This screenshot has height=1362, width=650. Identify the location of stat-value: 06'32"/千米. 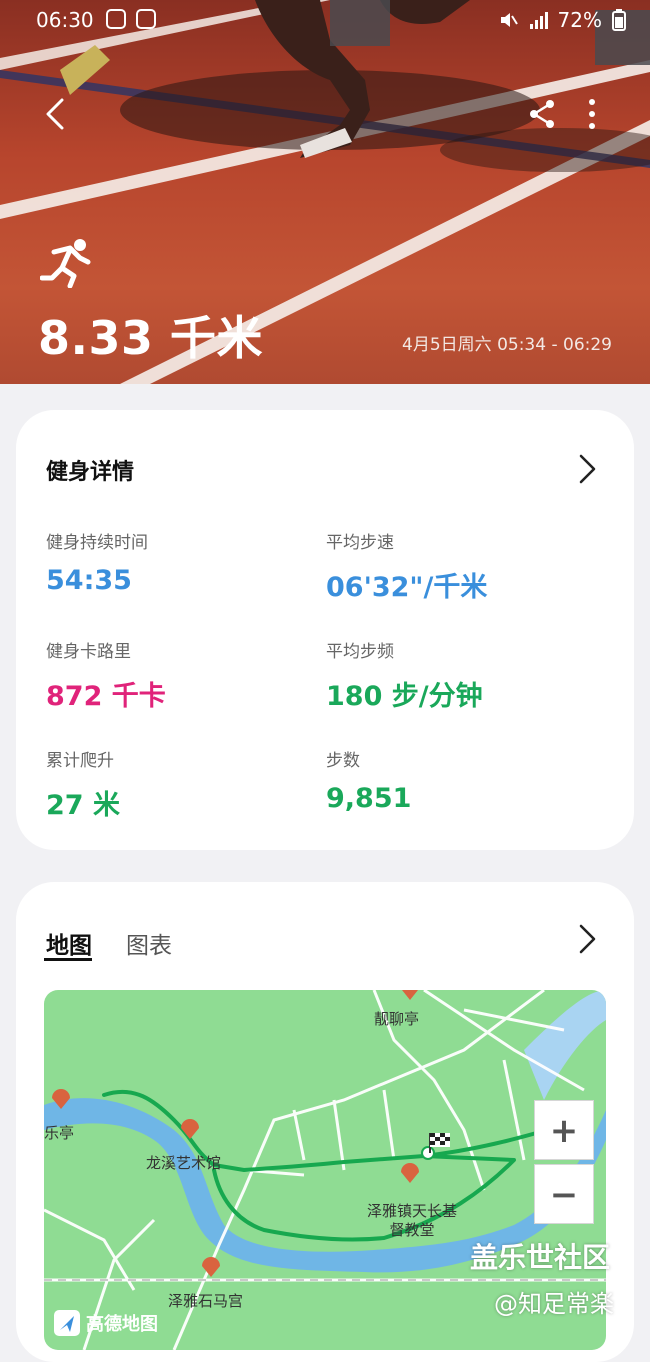
(407, 587).